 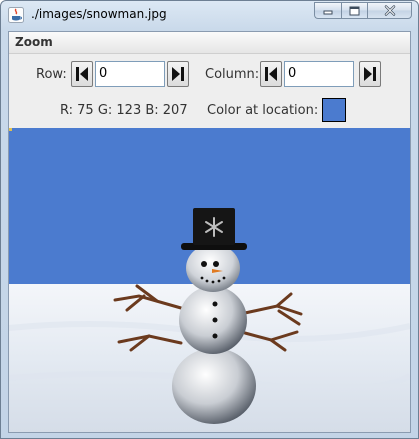 I want to click on rgb-readout: R: 75 G: 123 B: 207, so click(x=124, y=110).